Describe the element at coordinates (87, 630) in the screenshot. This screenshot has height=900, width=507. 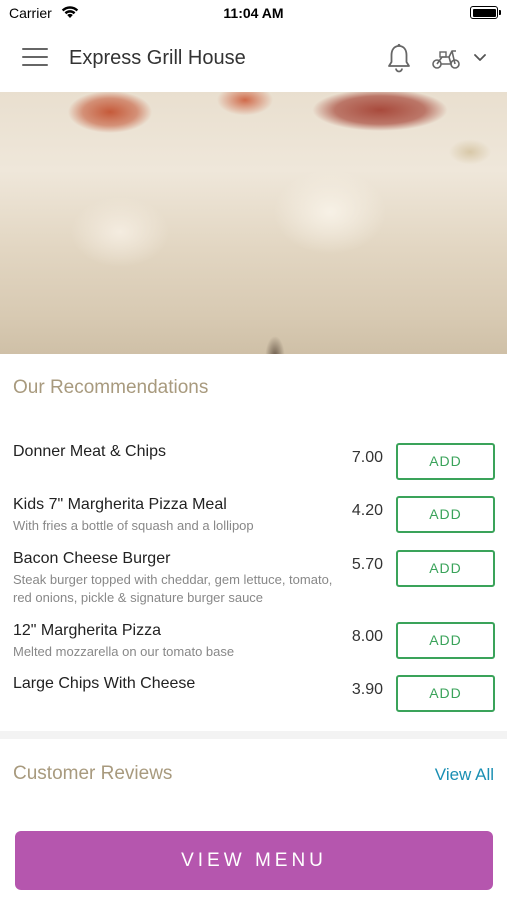
I see `item-name: 12" Margherita Pizza` at that location.